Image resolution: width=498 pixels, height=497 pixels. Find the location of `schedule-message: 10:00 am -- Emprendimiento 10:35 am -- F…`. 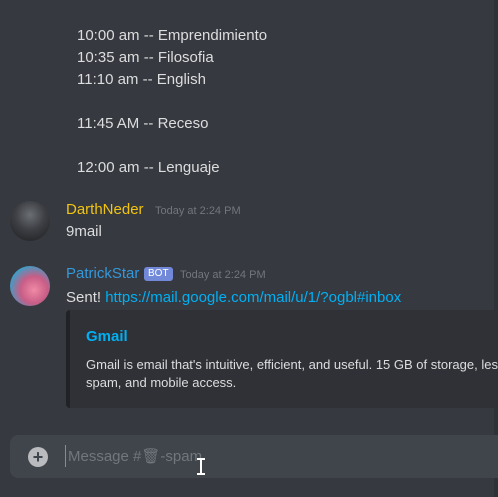

schedule-message: 10:00 am -- Emprendimiento 10:35 am -- F… is located at coordinates (172, 102).